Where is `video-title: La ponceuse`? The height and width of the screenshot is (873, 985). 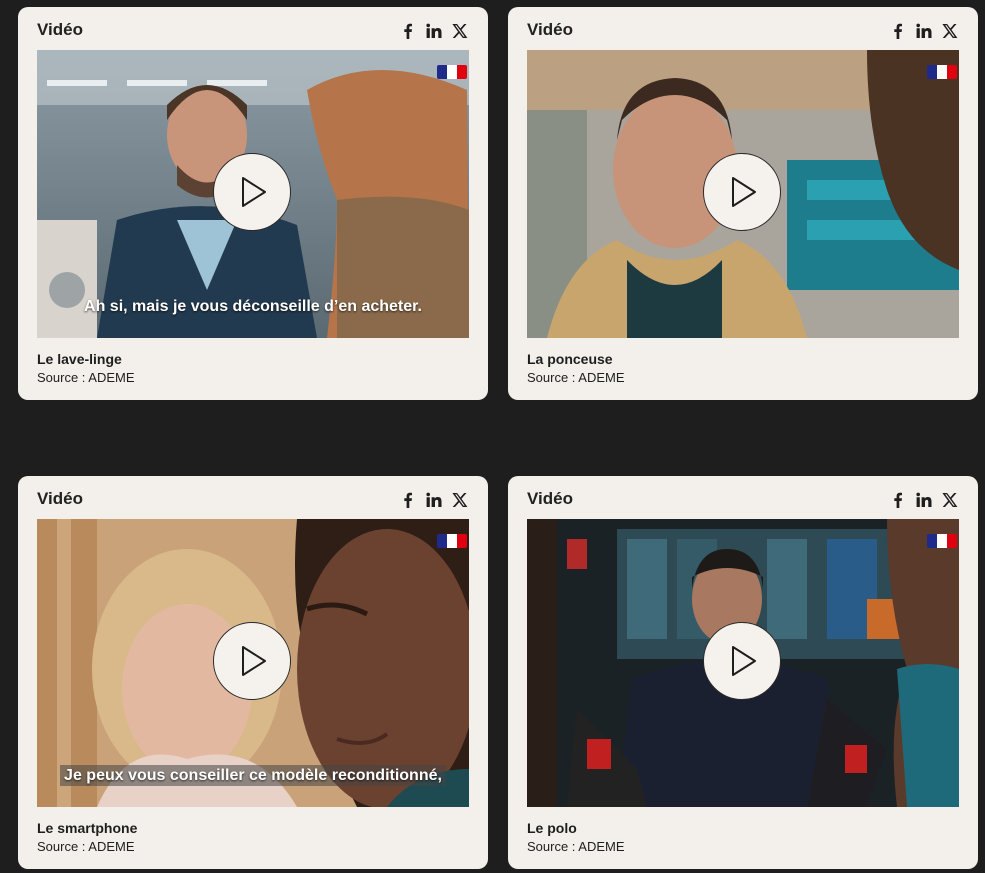
video-title: La ponceuse is located at coordinates (570, 359).